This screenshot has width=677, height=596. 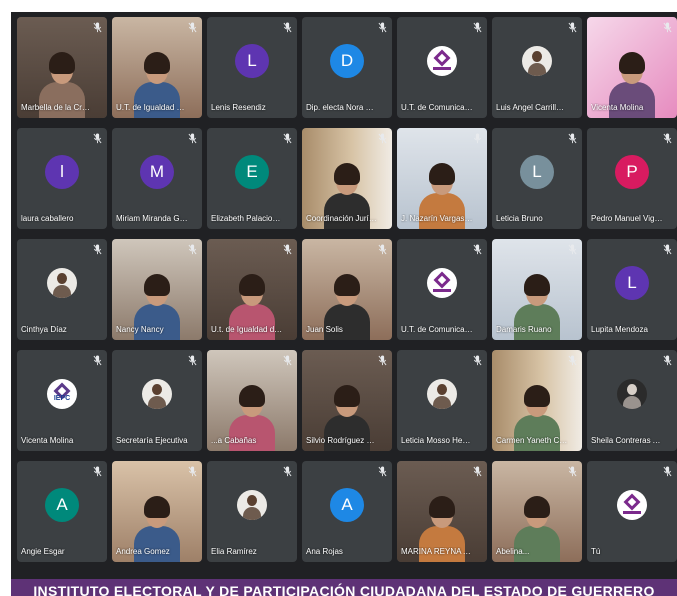 I want to click on participant-tile: Nancy Nancy, so click(x=157, y=289).